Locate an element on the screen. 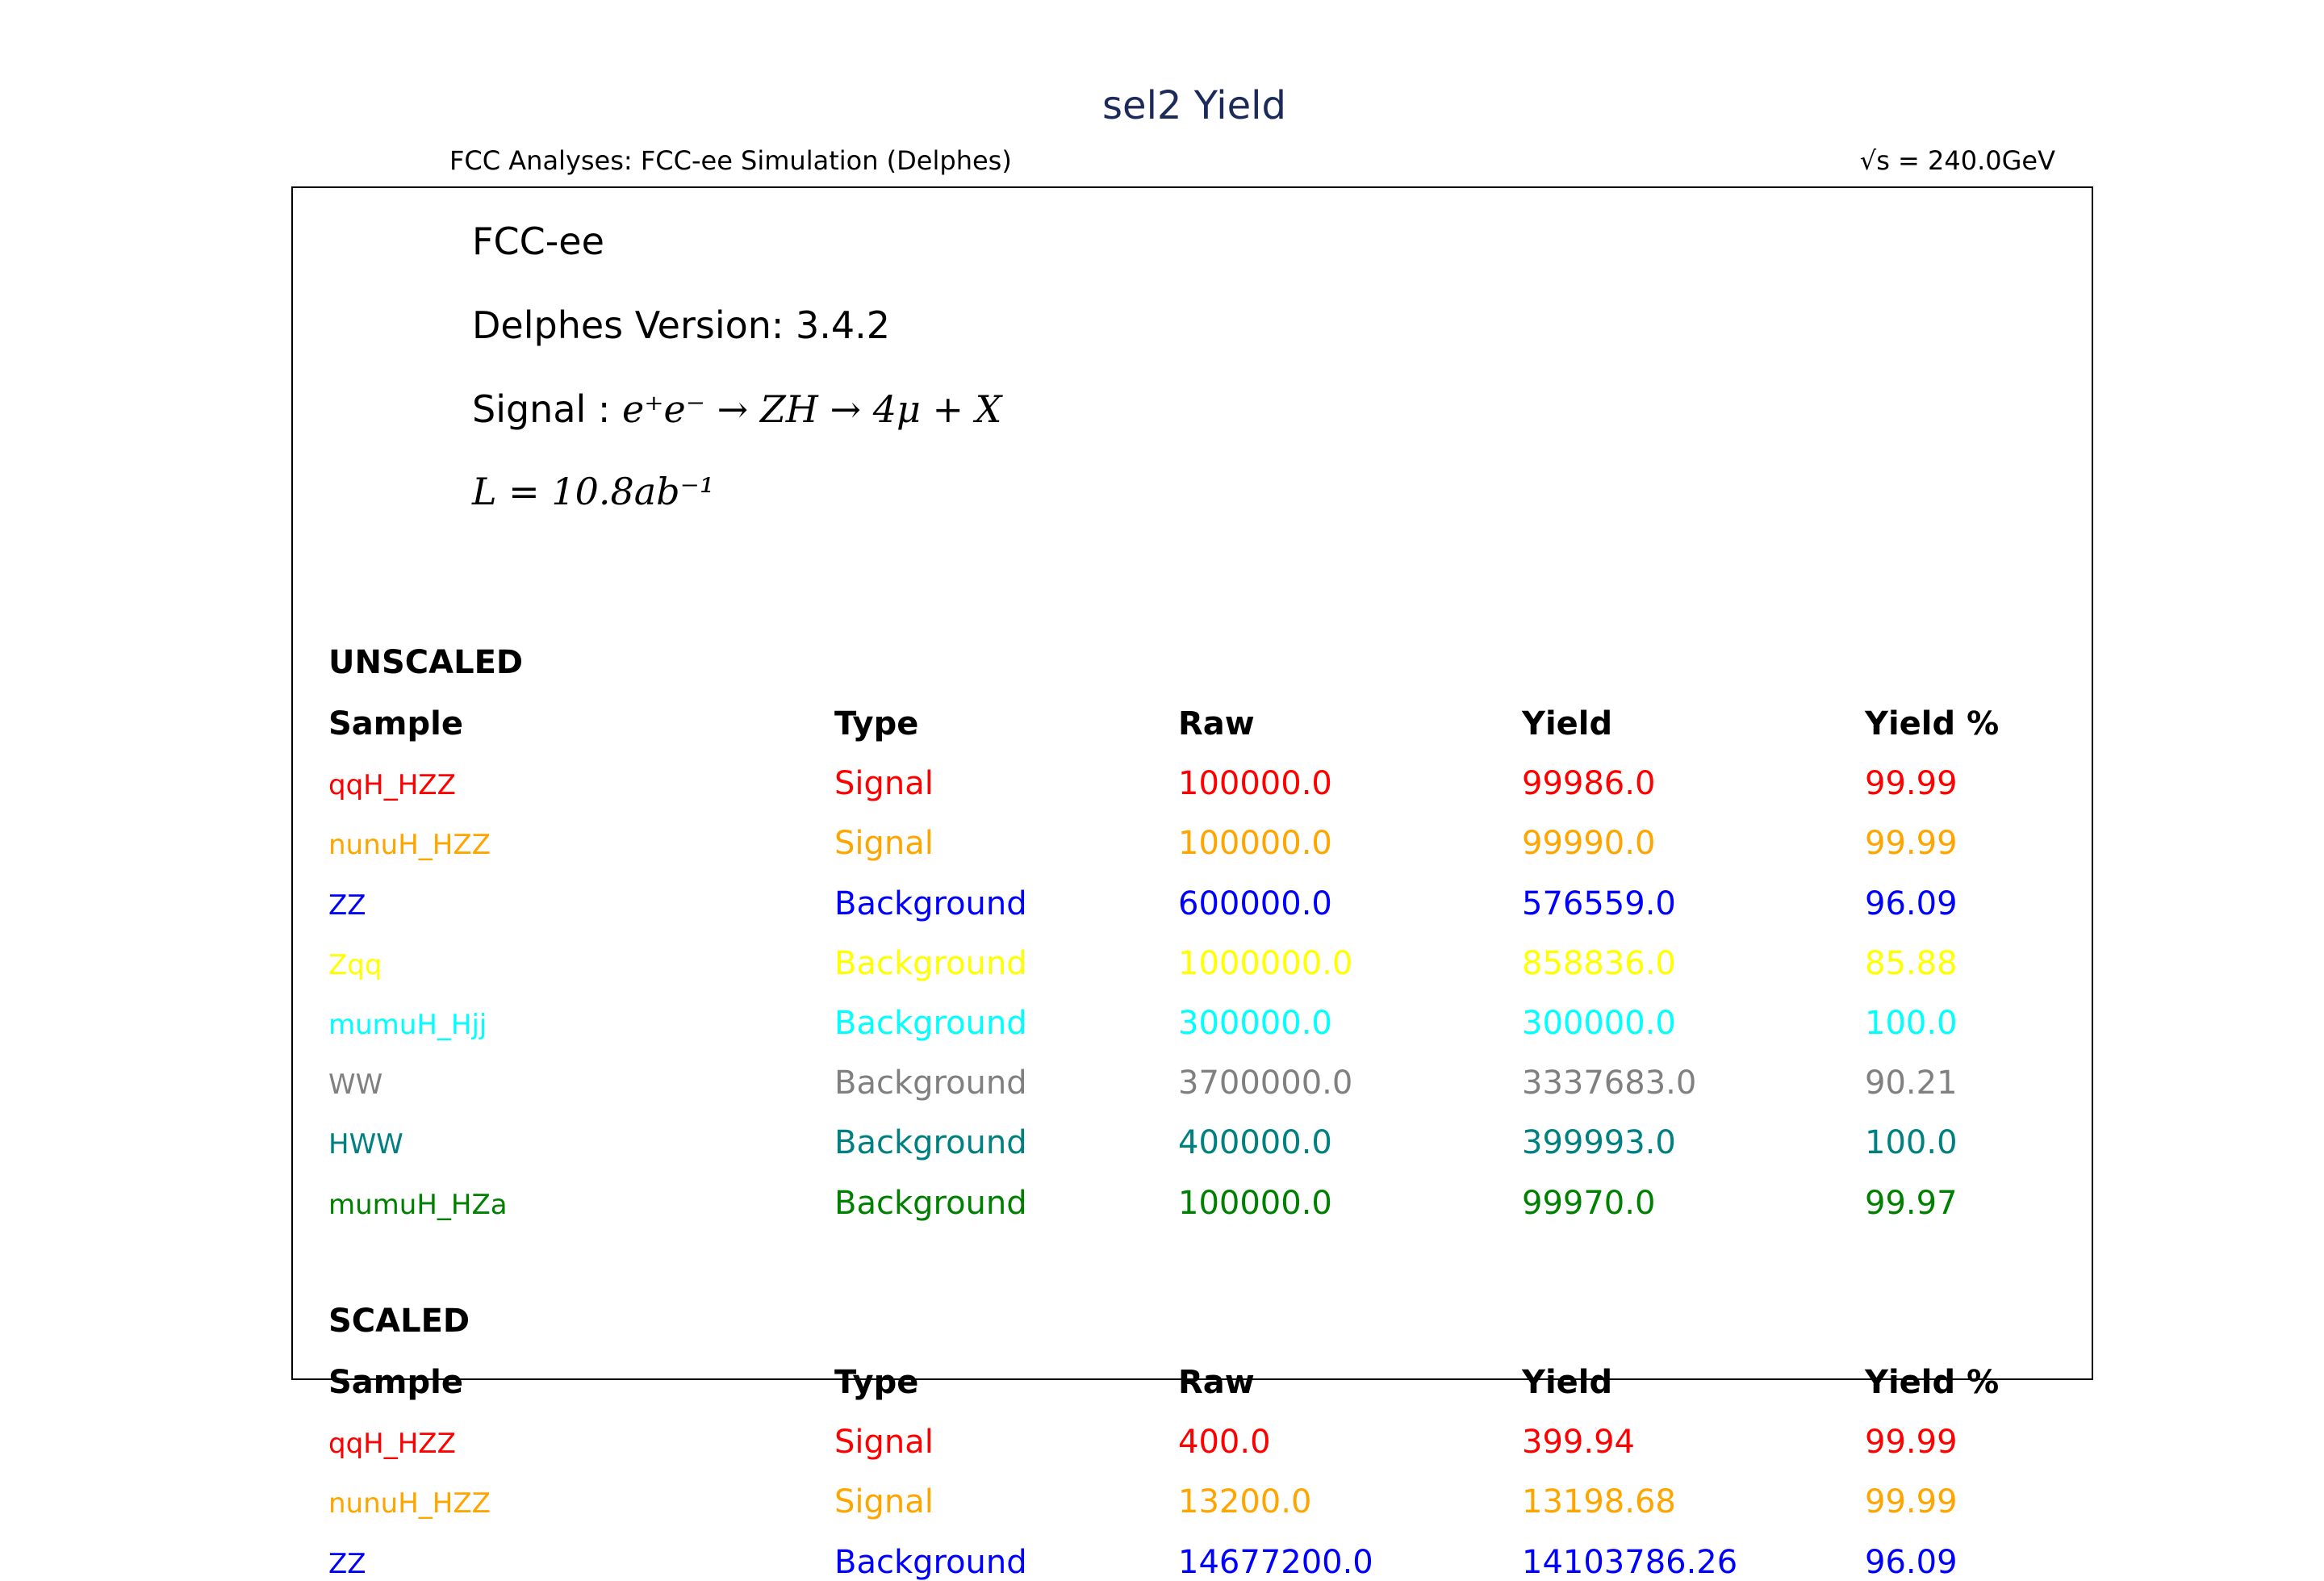 The height and width of the screenshot is (1581, 2324). sqrt-s-label: √s = 240.0GeV is located at coordinates (1957, 160).